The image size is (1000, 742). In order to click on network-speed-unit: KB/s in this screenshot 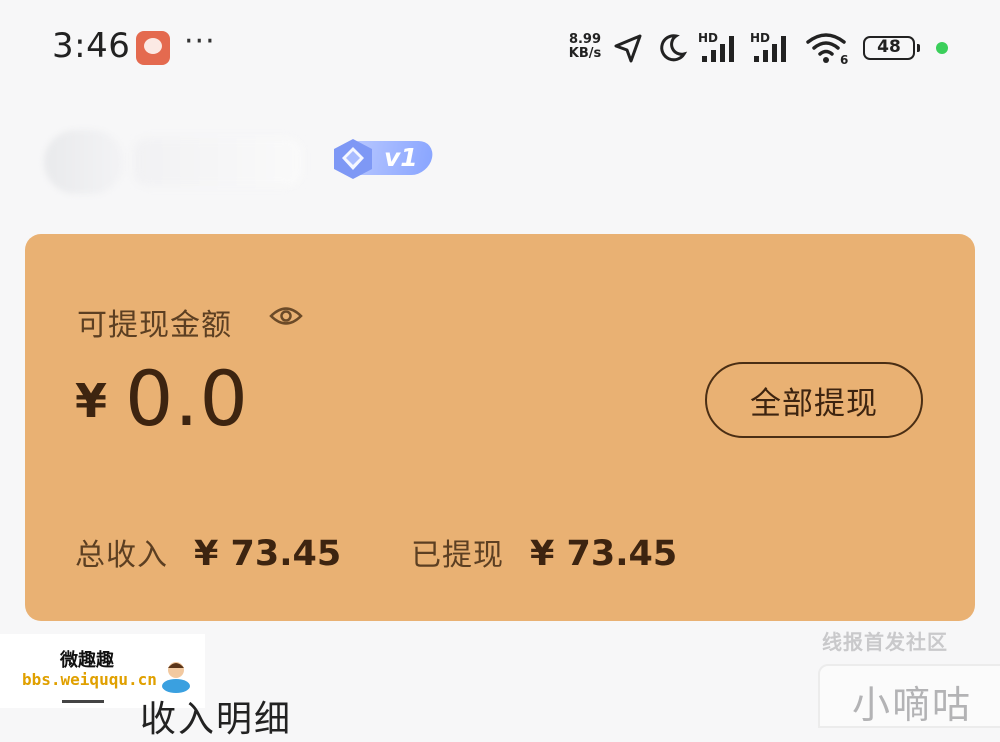, I will do `click(585, 53)`.